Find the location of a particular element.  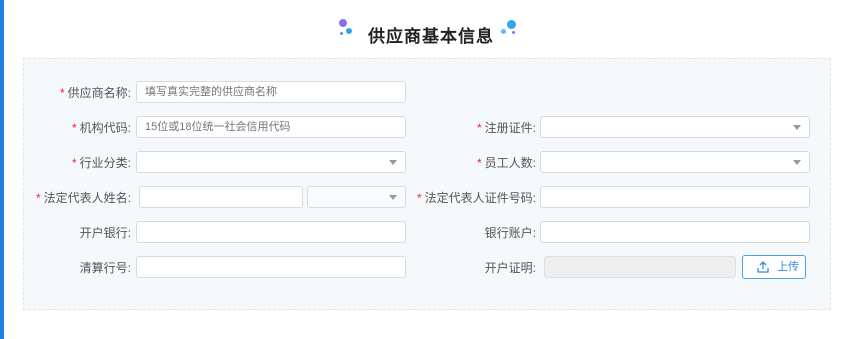

reg-certificate-label: * 注册证件: is located at coordinates (506, 128).